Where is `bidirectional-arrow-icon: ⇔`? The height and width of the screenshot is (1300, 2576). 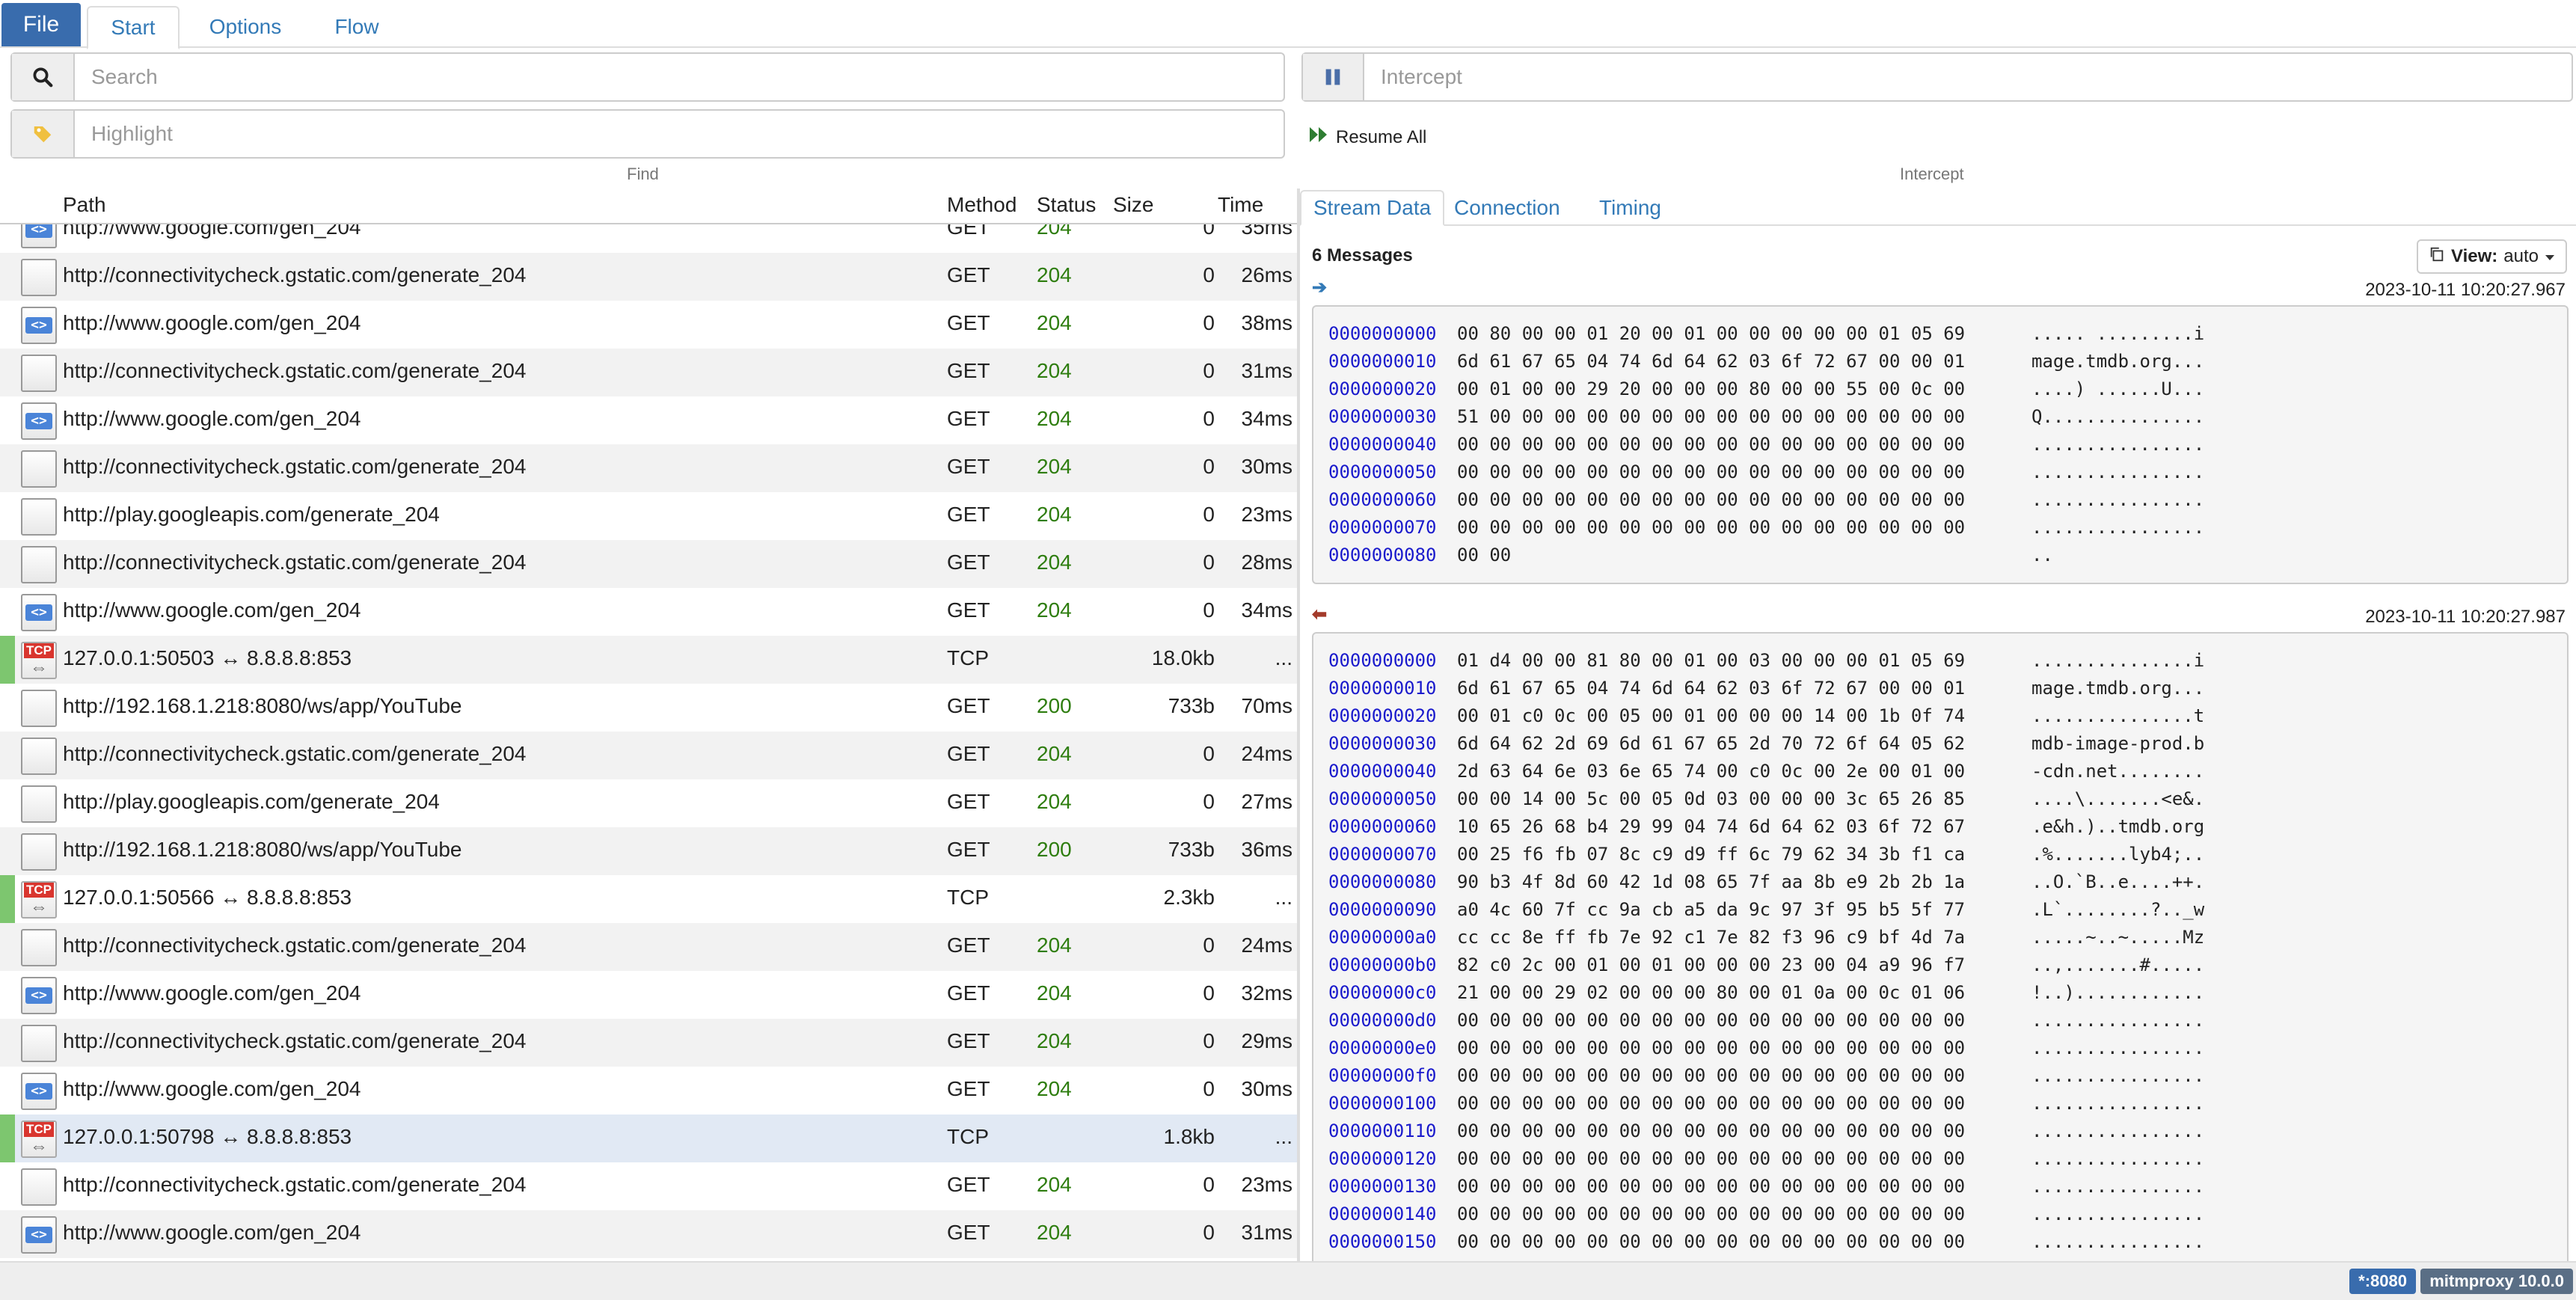
bidirectional-arrow-icon: ⇔ is located at coordinates (39, 1146).